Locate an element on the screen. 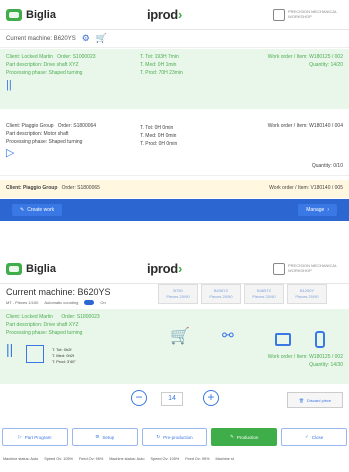 The height and width of the screenshot is (472, 349). phone-icon is located at coordinates (320, 339).